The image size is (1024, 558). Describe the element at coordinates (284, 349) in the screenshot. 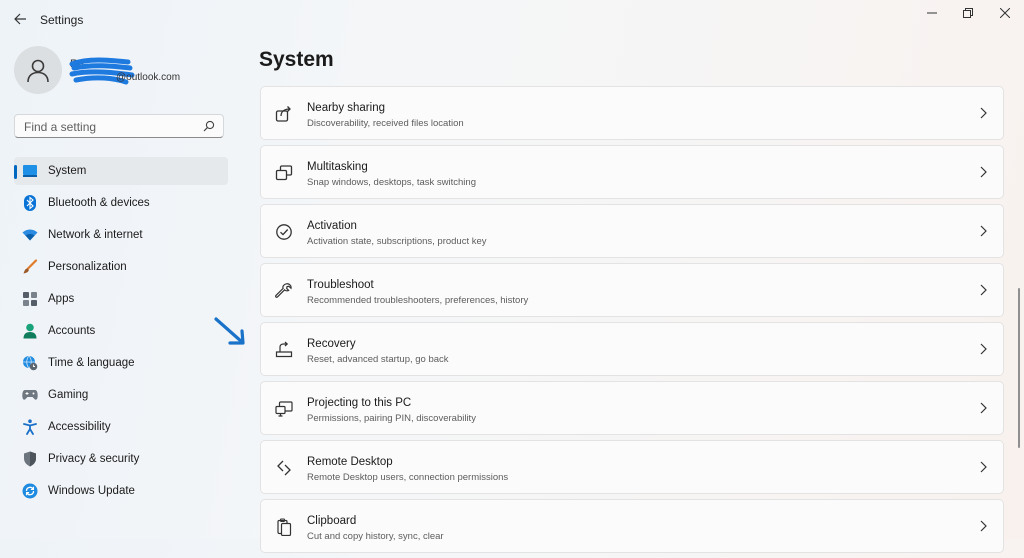

I see `recovery-icon` at that location.